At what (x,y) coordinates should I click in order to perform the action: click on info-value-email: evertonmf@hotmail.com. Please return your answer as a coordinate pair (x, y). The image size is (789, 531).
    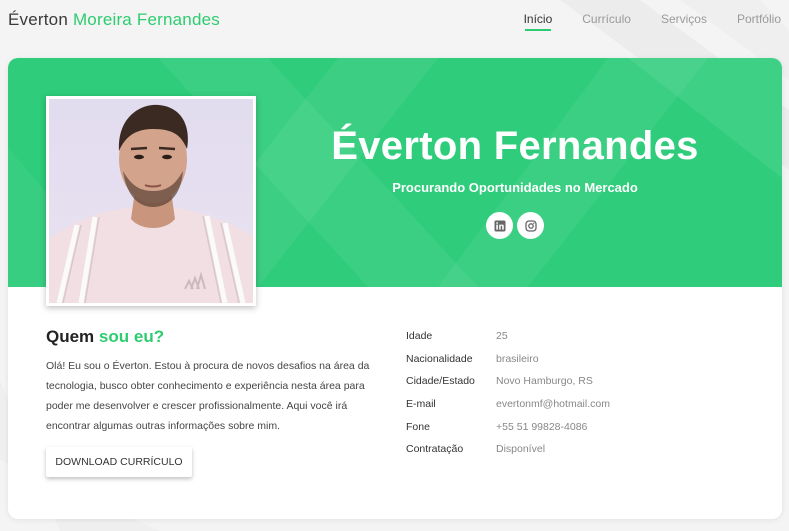
    Looking at the image, I should click on (553, 404).